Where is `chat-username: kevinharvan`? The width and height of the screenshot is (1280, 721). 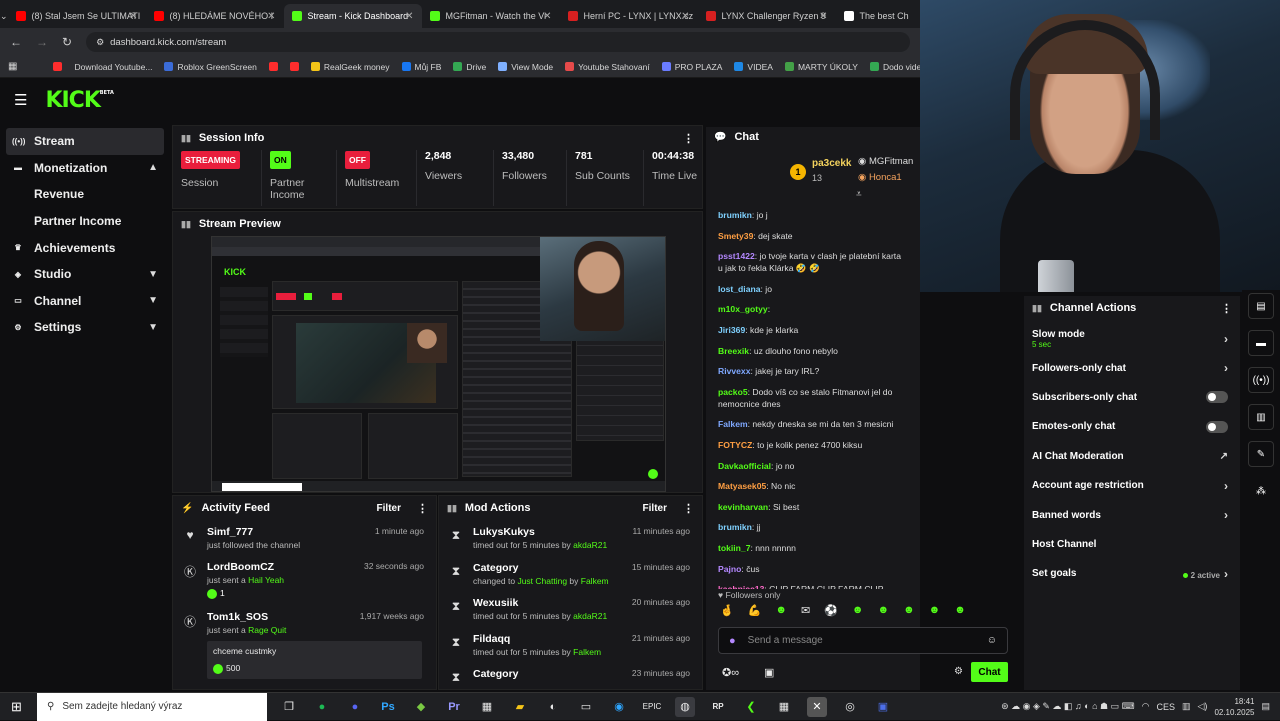 chat-username: kevinharvan is located at coordinates (743, 507).